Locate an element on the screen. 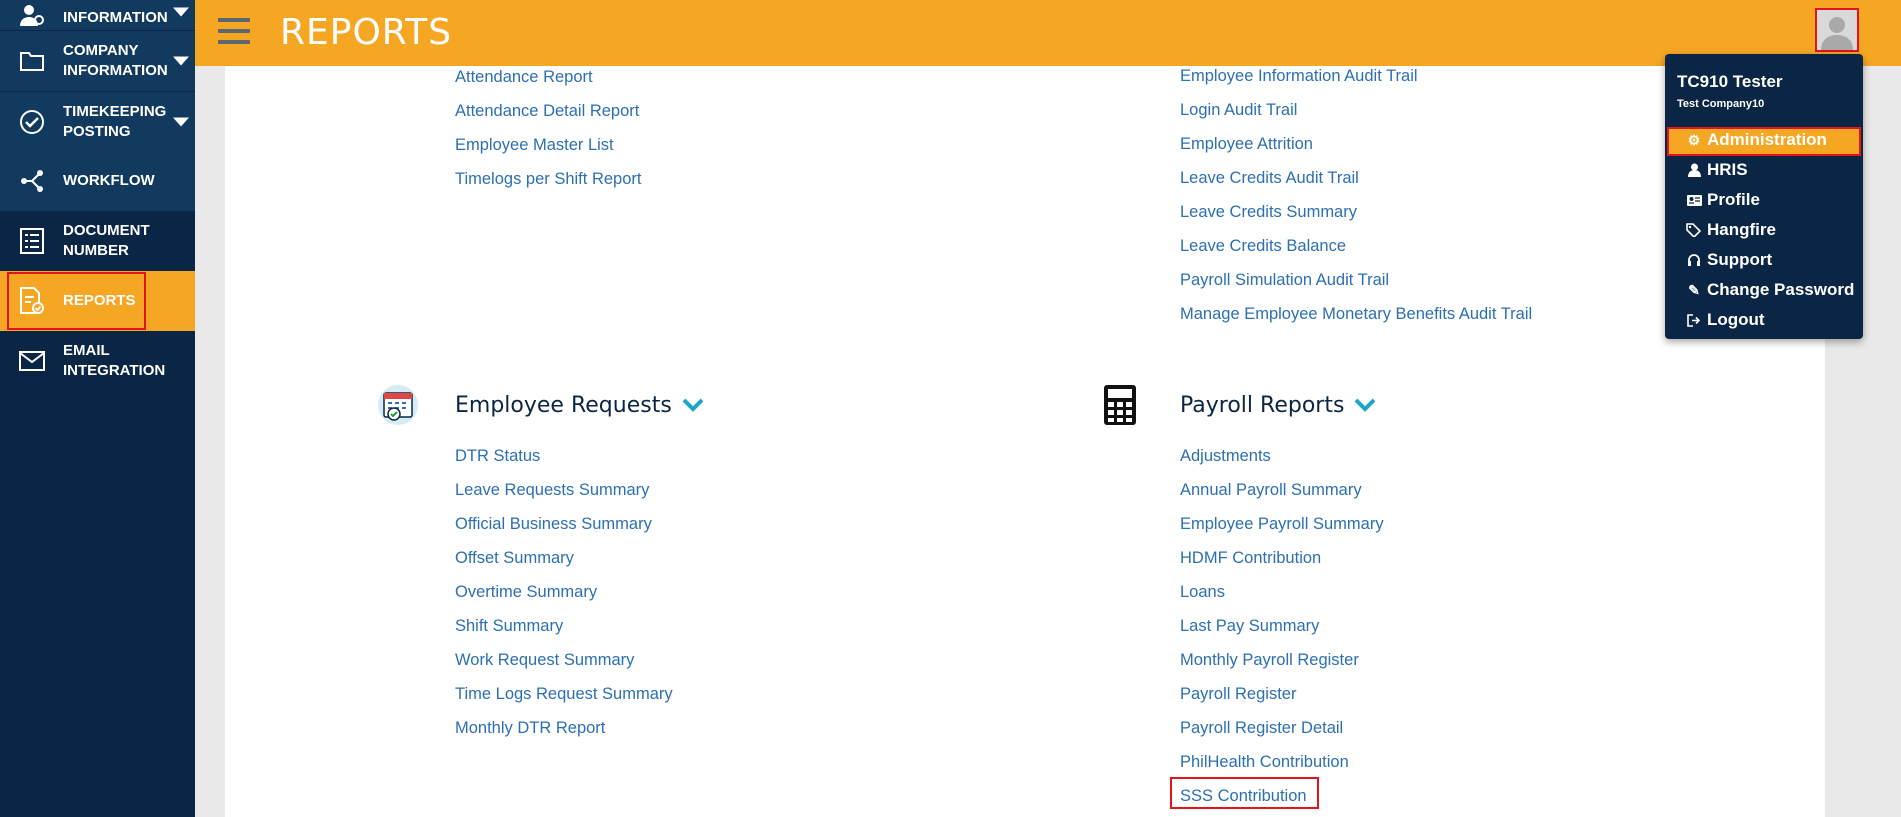  report-link: Overtime Summary is located at coordinates (526, 592).